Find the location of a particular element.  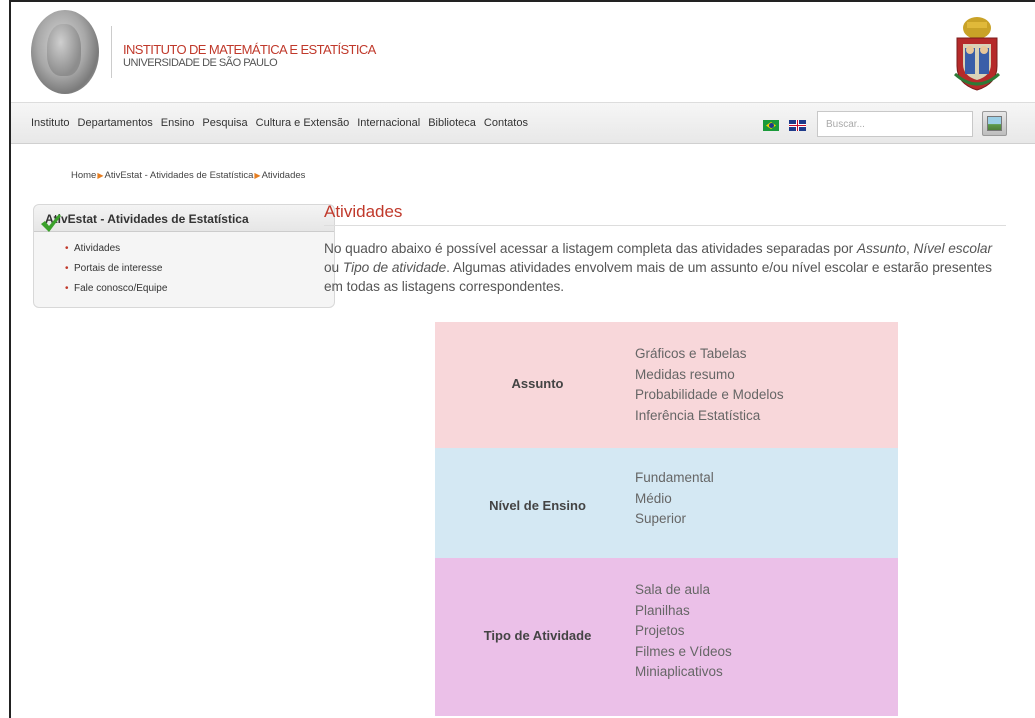

intro-text: ou is located at coordinates (333, 267).